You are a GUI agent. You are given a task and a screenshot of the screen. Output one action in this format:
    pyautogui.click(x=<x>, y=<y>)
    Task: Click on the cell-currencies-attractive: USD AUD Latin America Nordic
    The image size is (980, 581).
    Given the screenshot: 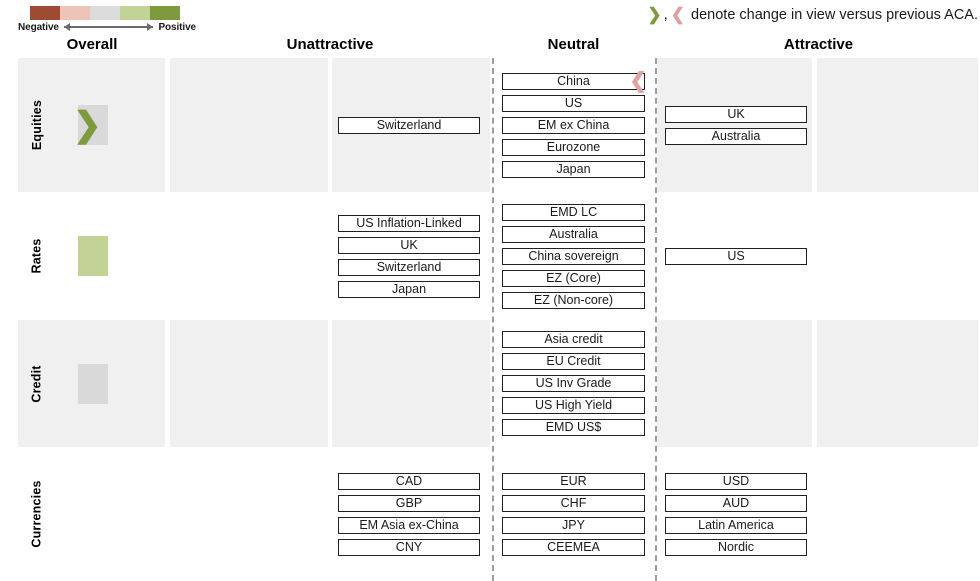 What is the action you would take?
    pyautogui.click(x=736, y=514)
    